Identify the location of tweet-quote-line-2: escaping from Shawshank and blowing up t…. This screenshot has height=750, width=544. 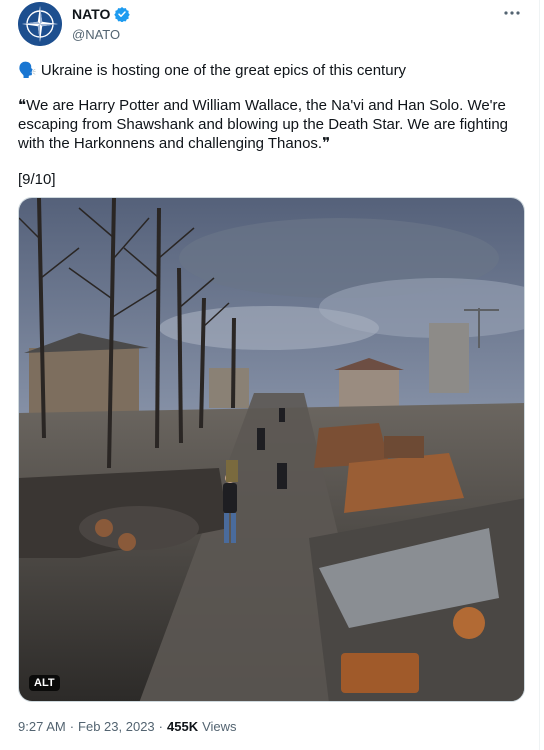
(263, 124).